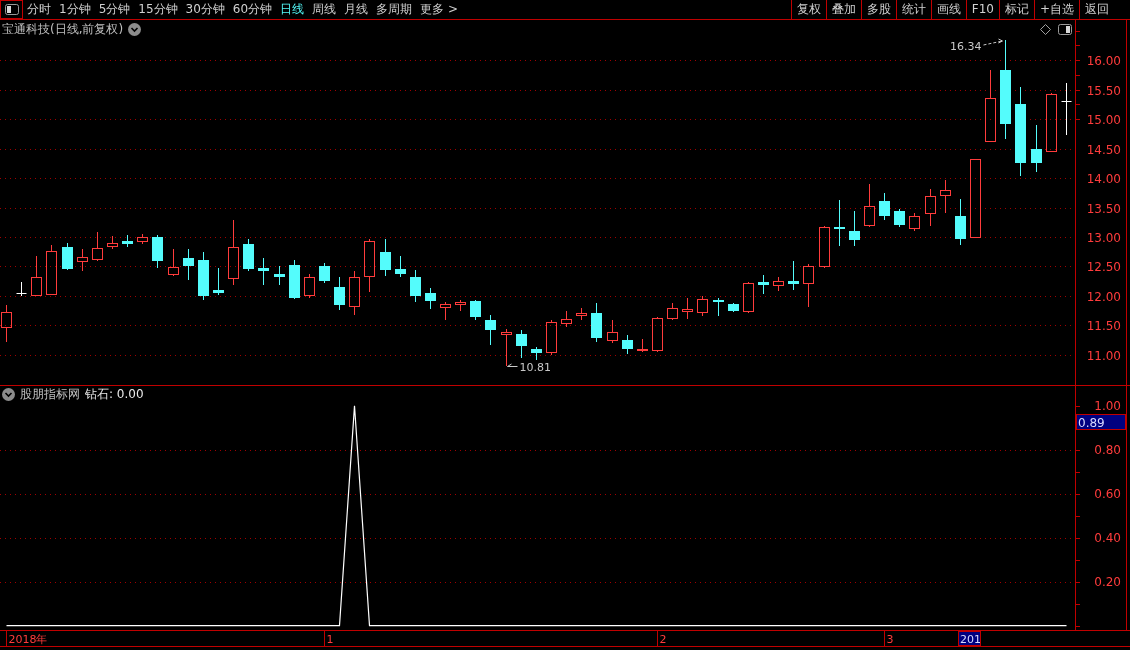 The height and width of the screenshot is (650, 1130). What do you see at coordinates (1103, 355) in the screenshot?
I see `price-axis-label: 11.00` at bounding box center [1103, 355].